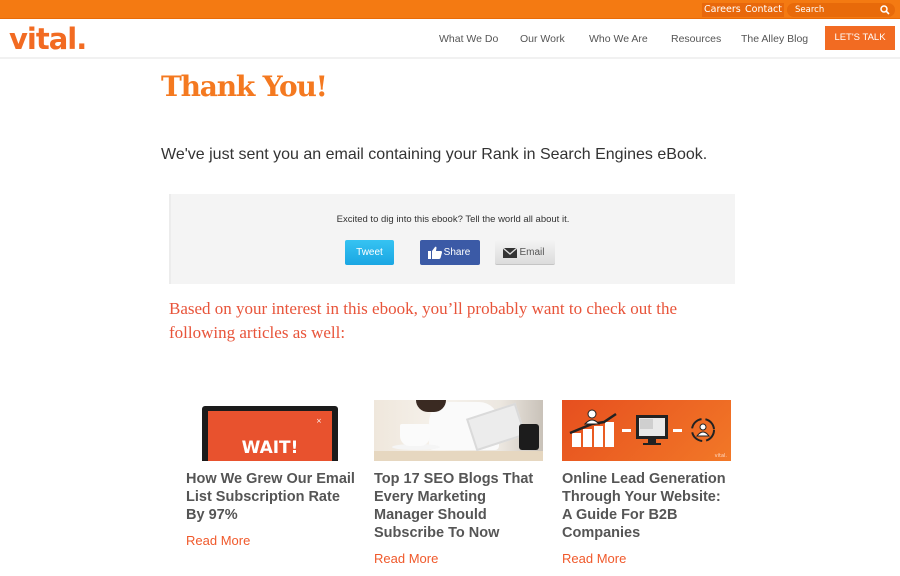 The width and height of the screenshot is (900, 576). I want to click on vital-watermark: vital., so click(720, 456).